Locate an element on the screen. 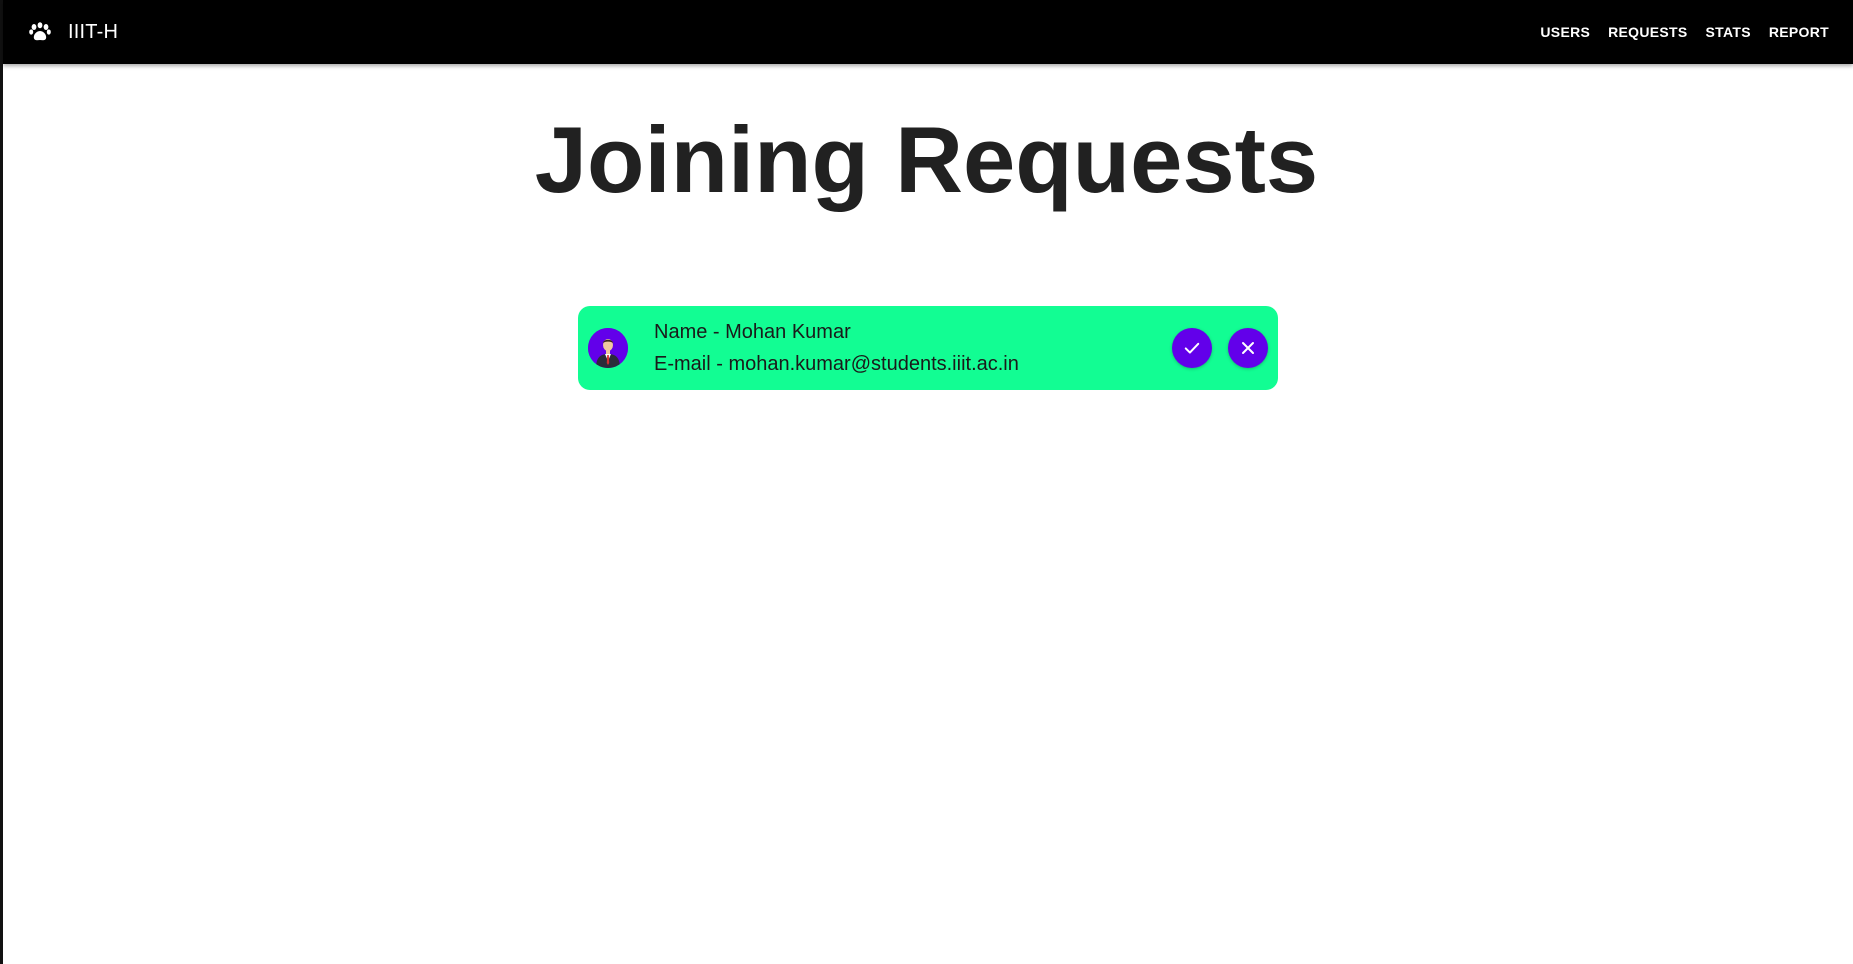 This screenshot has height=964, width=1853. close-icon is located at coordinates (1248, 348).